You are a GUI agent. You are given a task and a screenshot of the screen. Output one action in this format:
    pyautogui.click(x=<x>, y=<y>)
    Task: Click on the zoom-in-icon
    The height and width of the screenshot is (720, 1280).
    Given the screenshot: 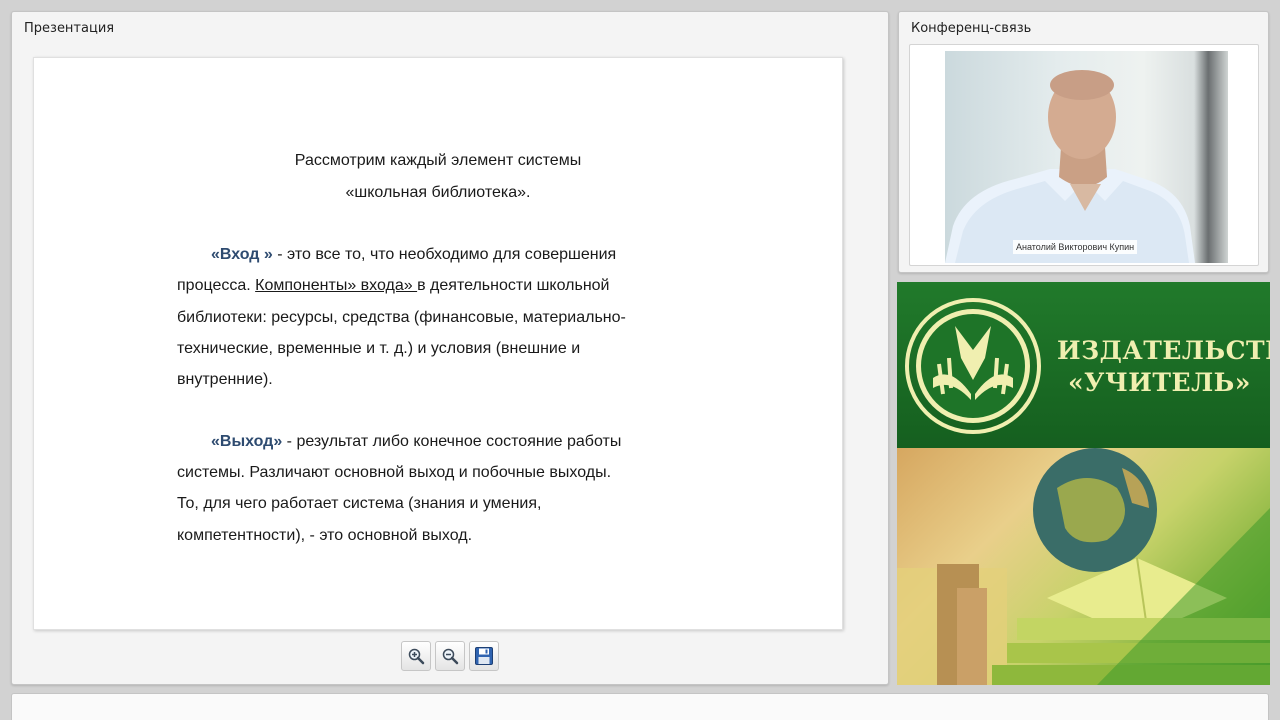 What is the action you would take?
    pyautogui.click(x=416, y=656)
    